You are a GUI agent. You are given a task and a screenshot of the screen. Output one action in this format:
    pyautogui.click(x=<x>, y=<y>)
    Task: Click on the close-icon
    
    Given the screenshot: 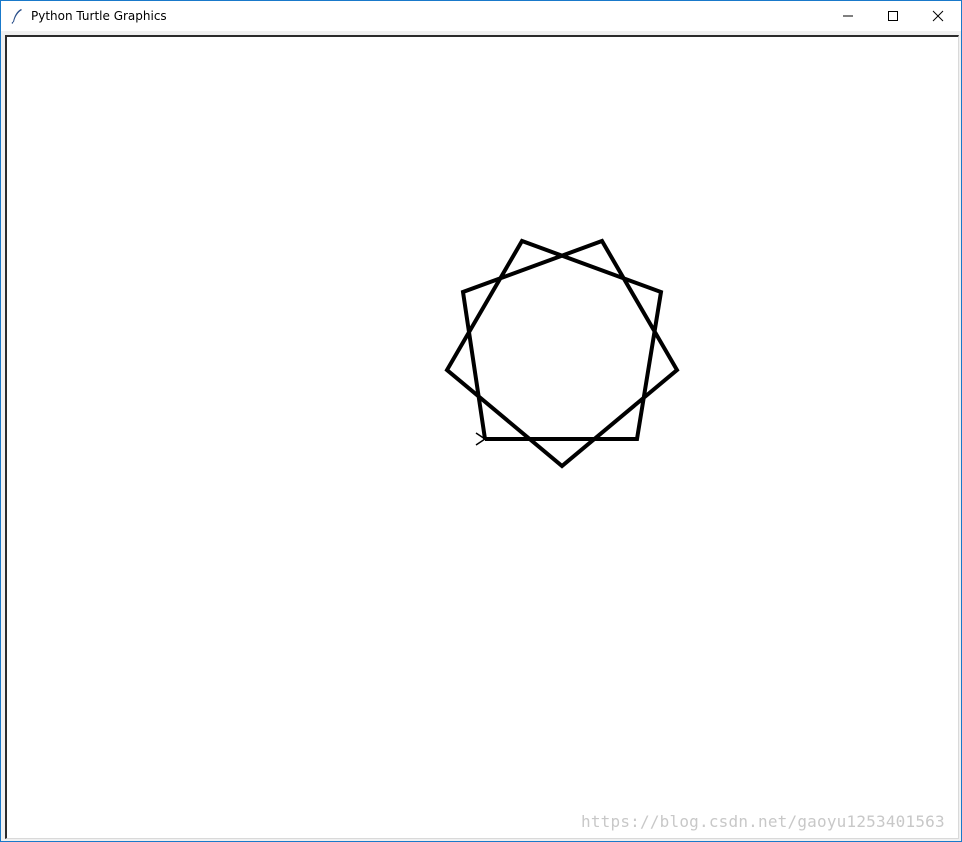 What is the action you would take?
    pyautogui.click(x=938, y=16)
    